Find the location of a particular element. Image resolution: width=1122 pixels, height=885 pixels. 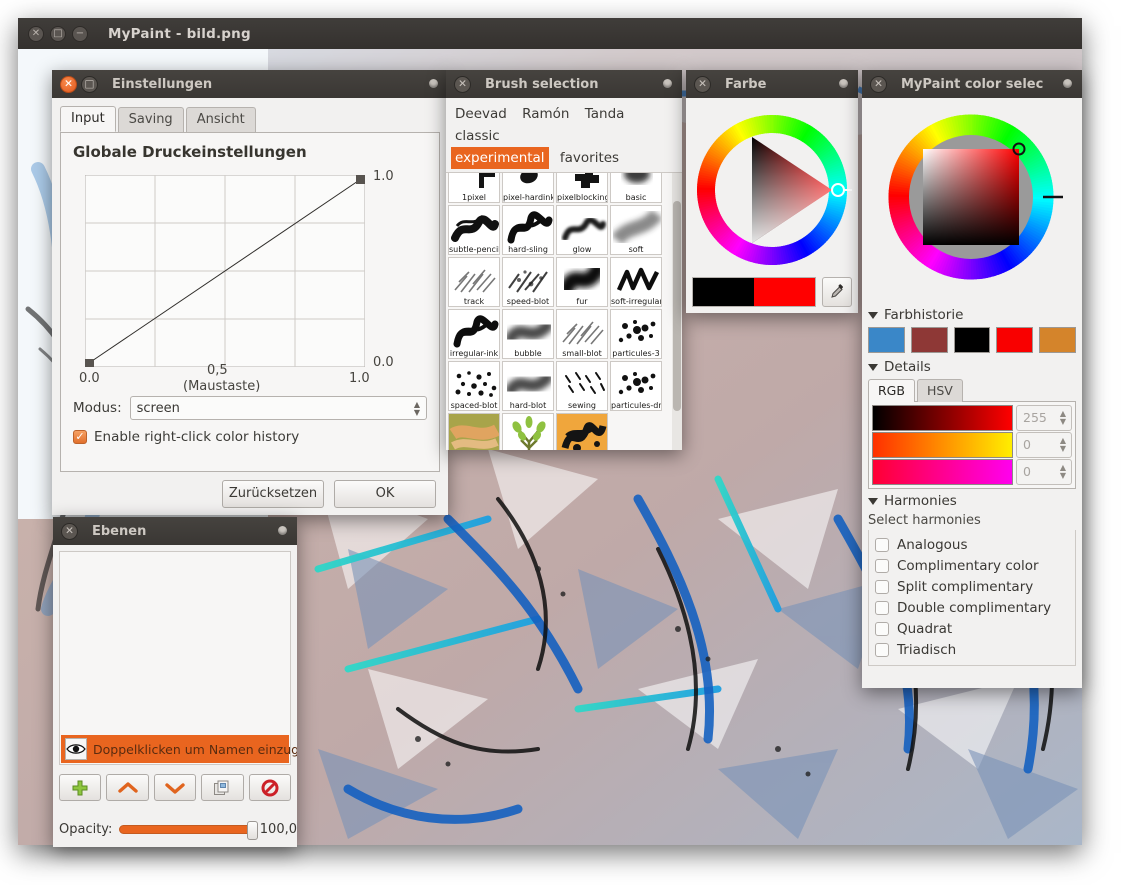

brush-item: leaves is located at coordinates (528, 431).